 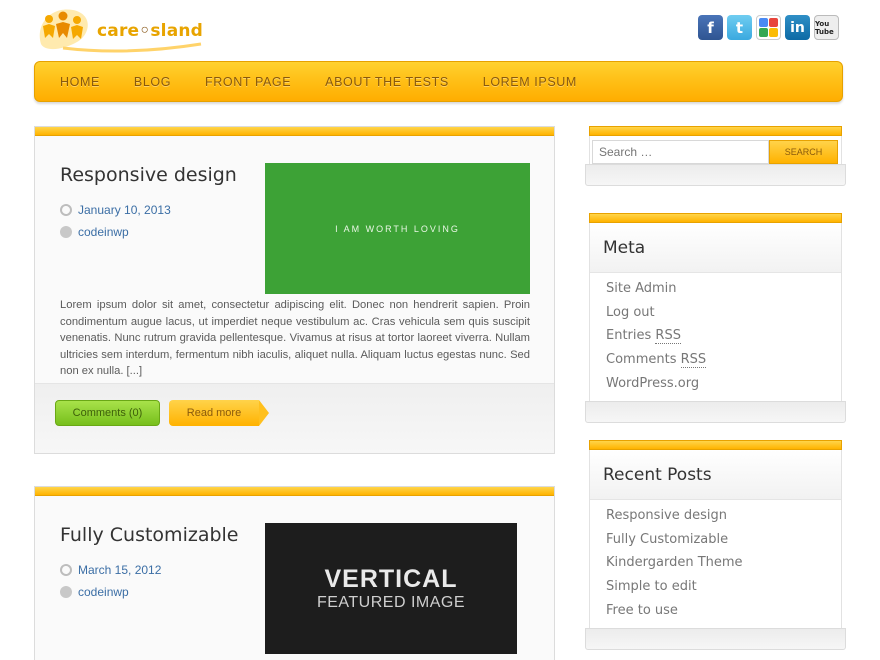 I want to click on meta-link-comments-rss: Comments RSS, so click(x=723, y=360).